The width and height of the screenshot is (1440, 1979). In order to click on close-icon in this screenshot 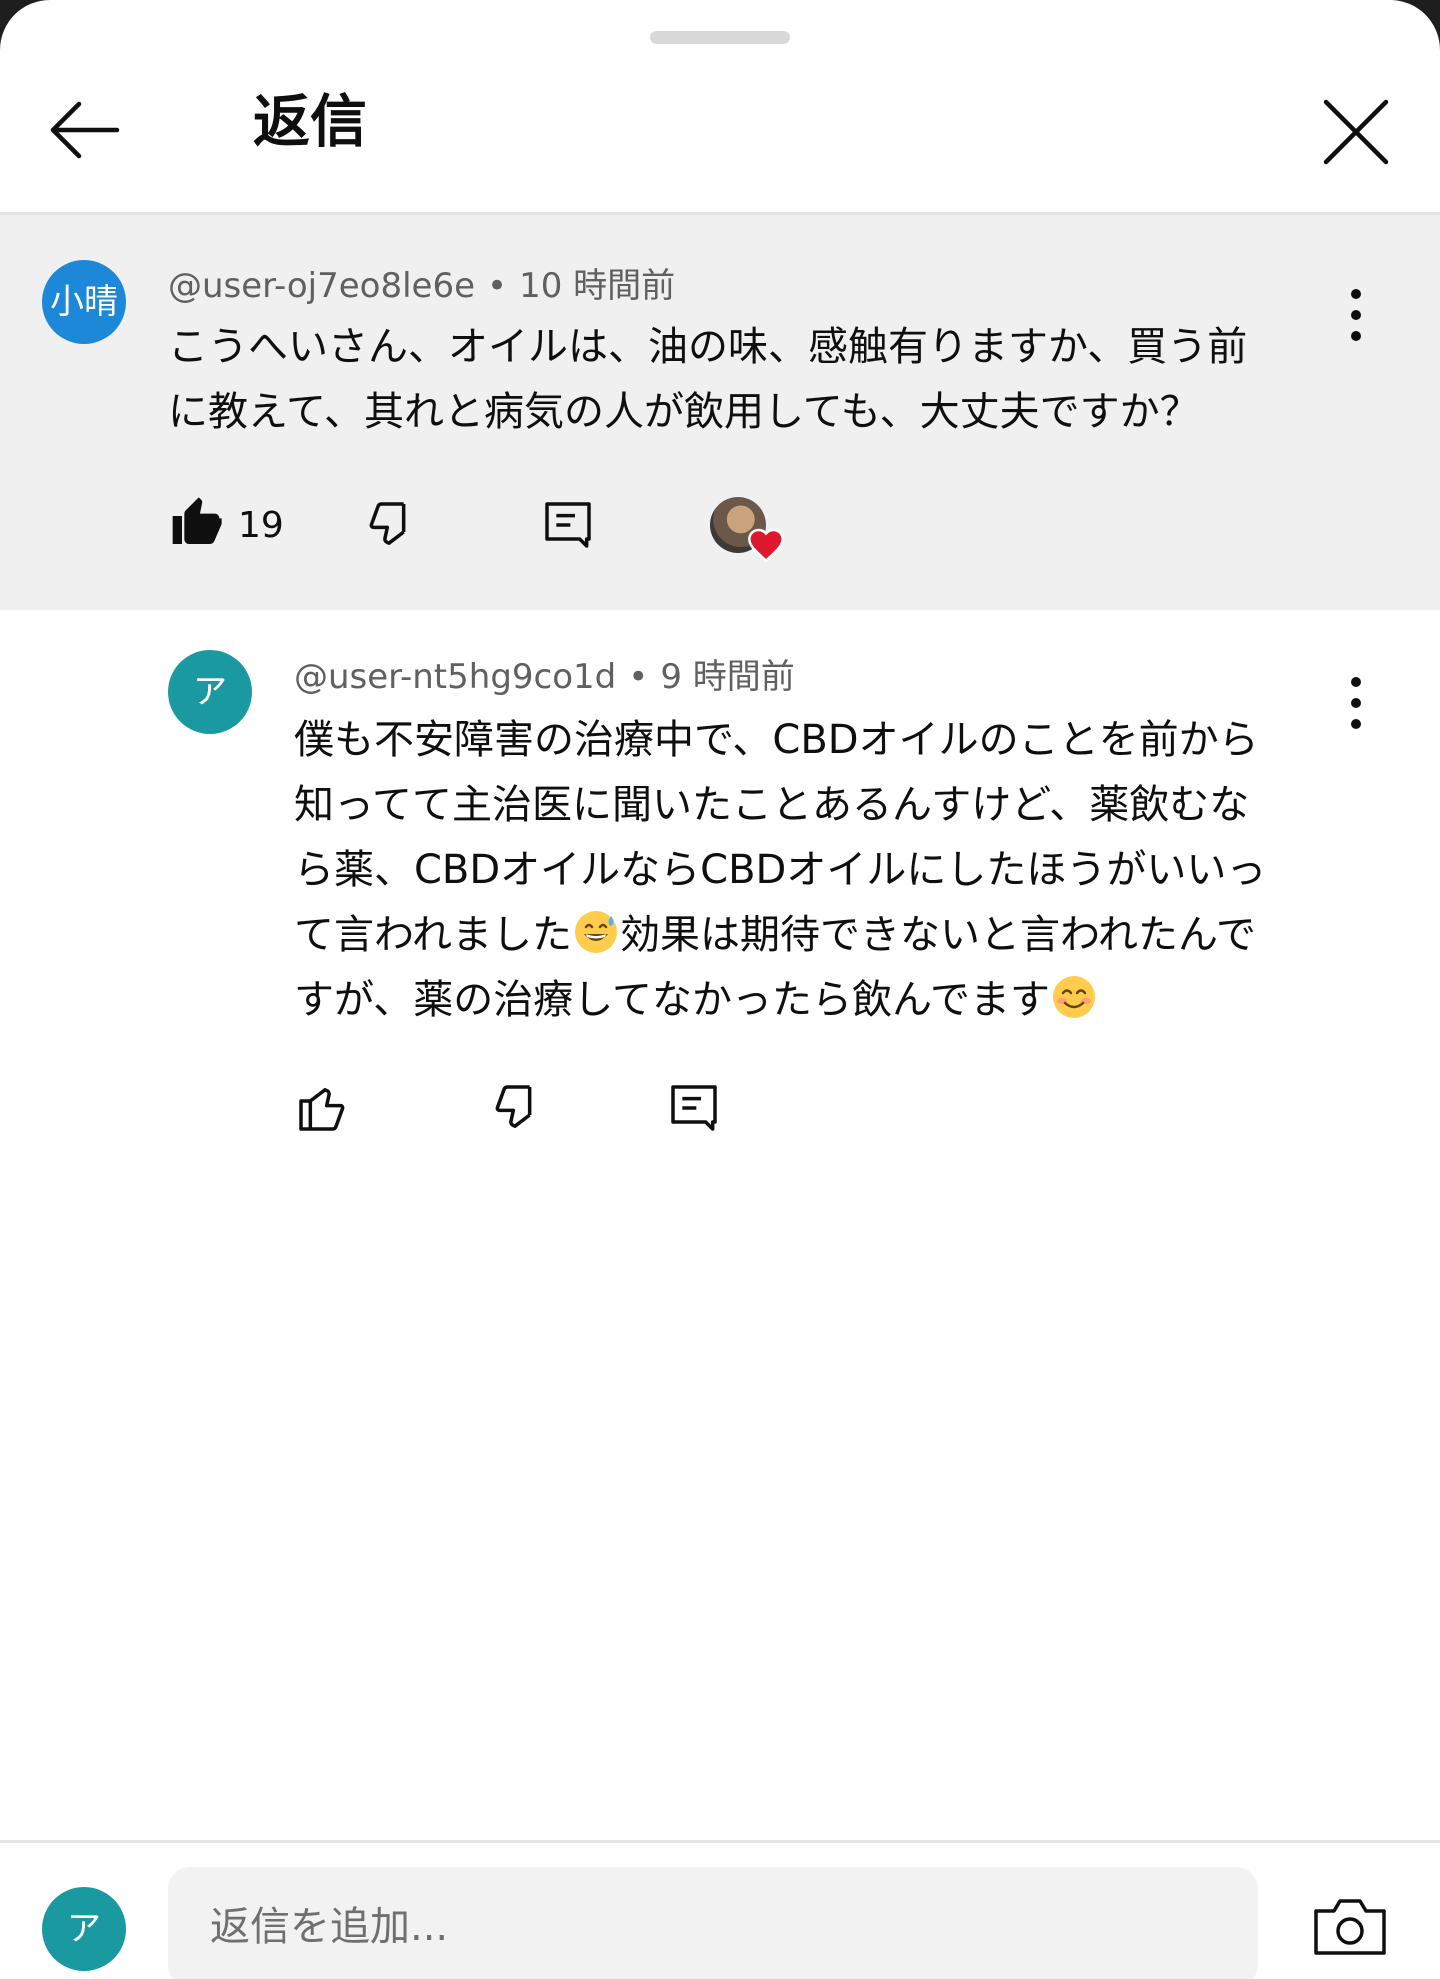, I will do `click(1356, 132)`.